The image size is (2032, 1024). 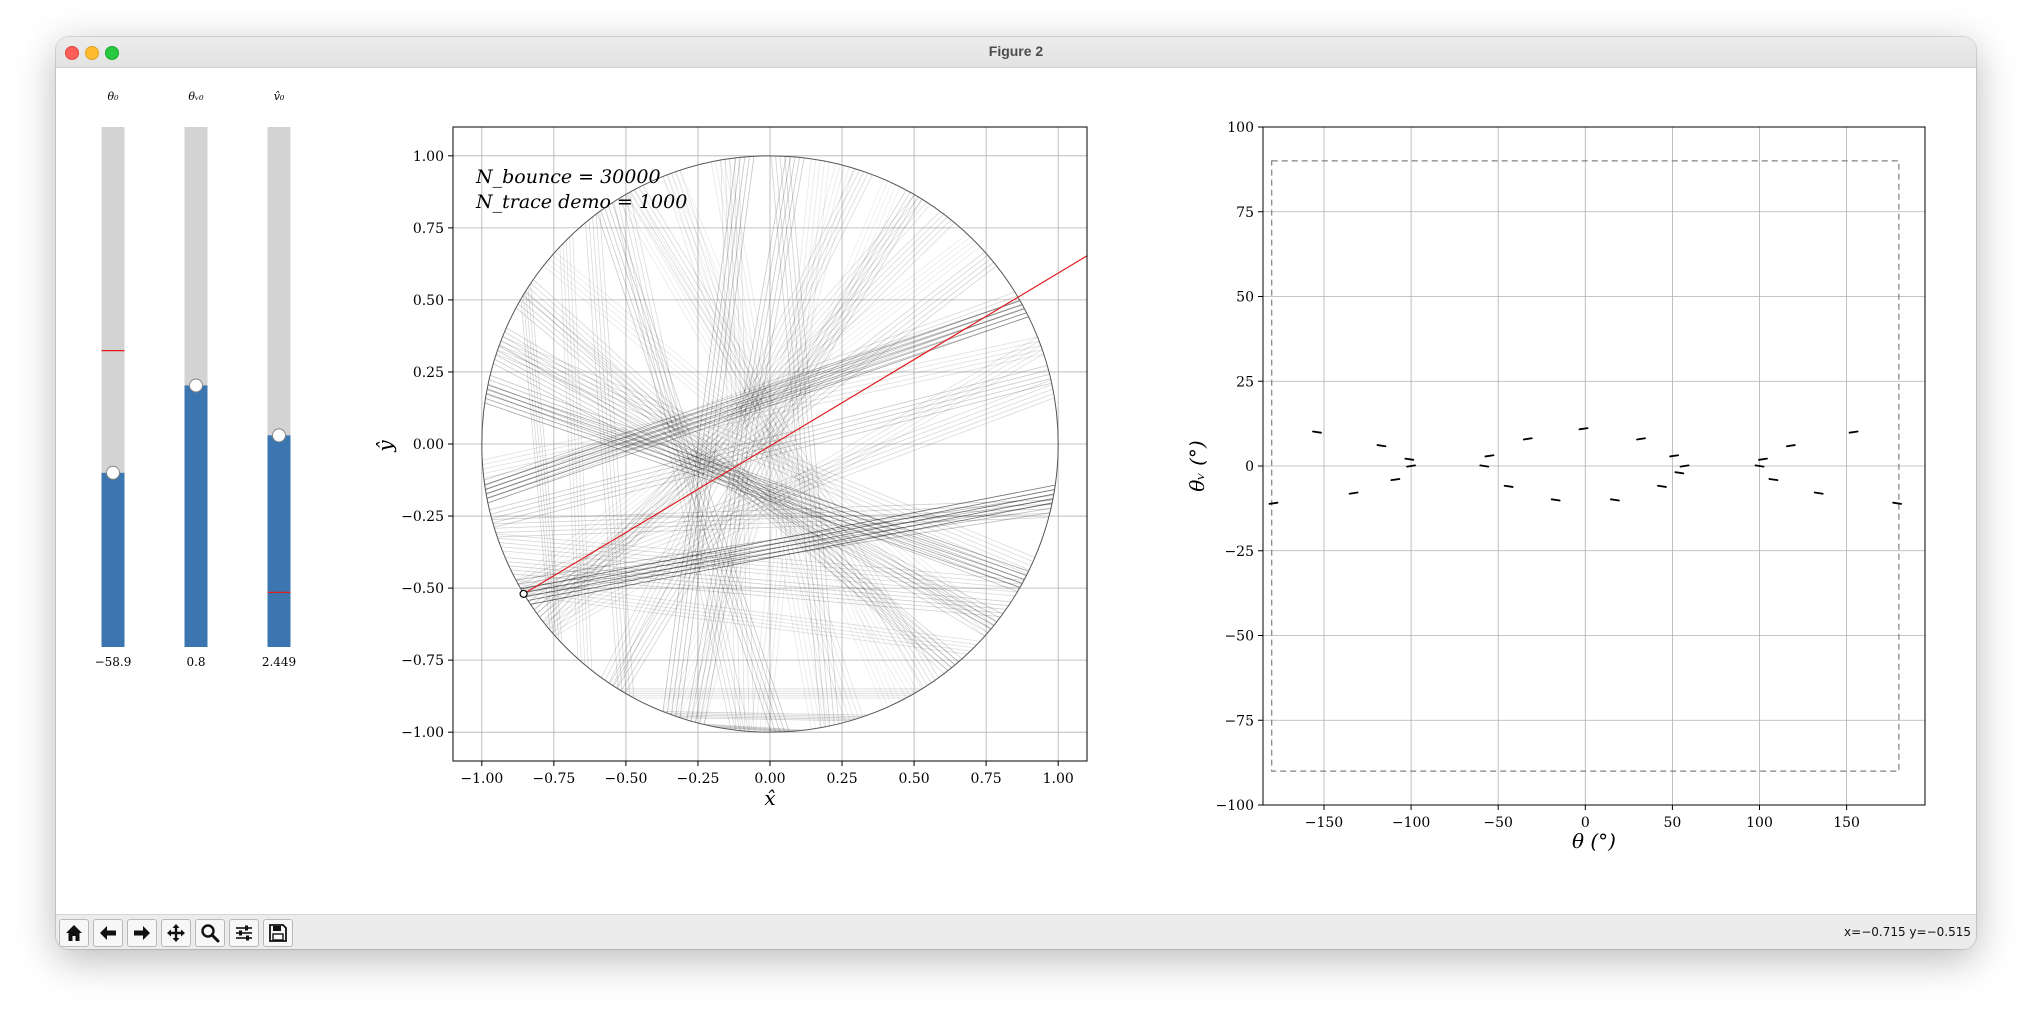 I want to click on y-tick-label: −75, so click(x=1239, y=721).